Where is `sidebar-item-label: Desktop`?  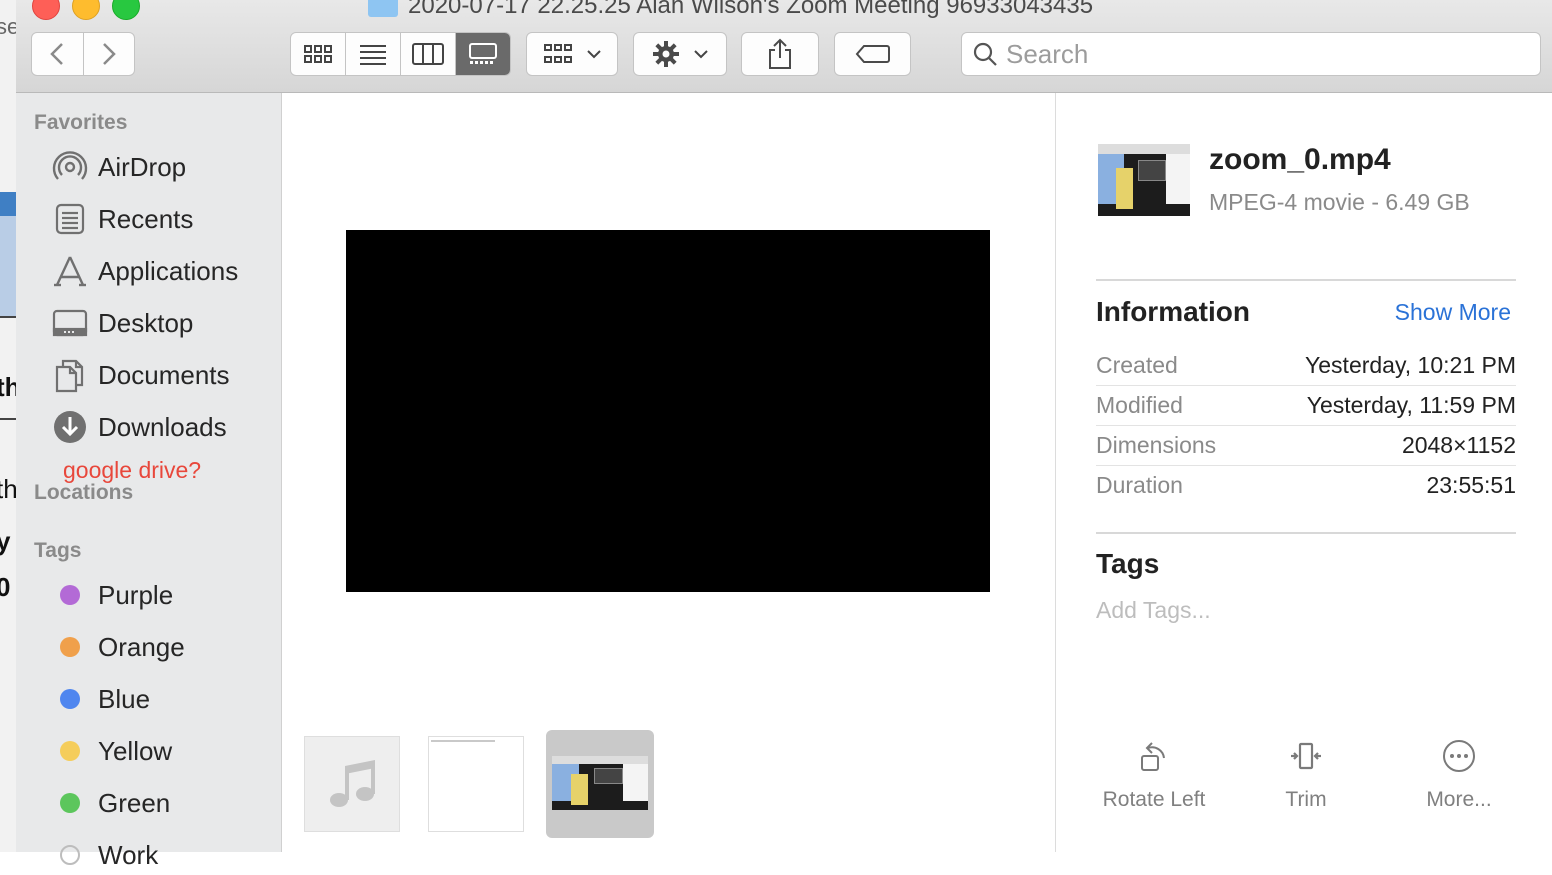
sidebar-item-label: Desktop is located at coordinates (146, 322).